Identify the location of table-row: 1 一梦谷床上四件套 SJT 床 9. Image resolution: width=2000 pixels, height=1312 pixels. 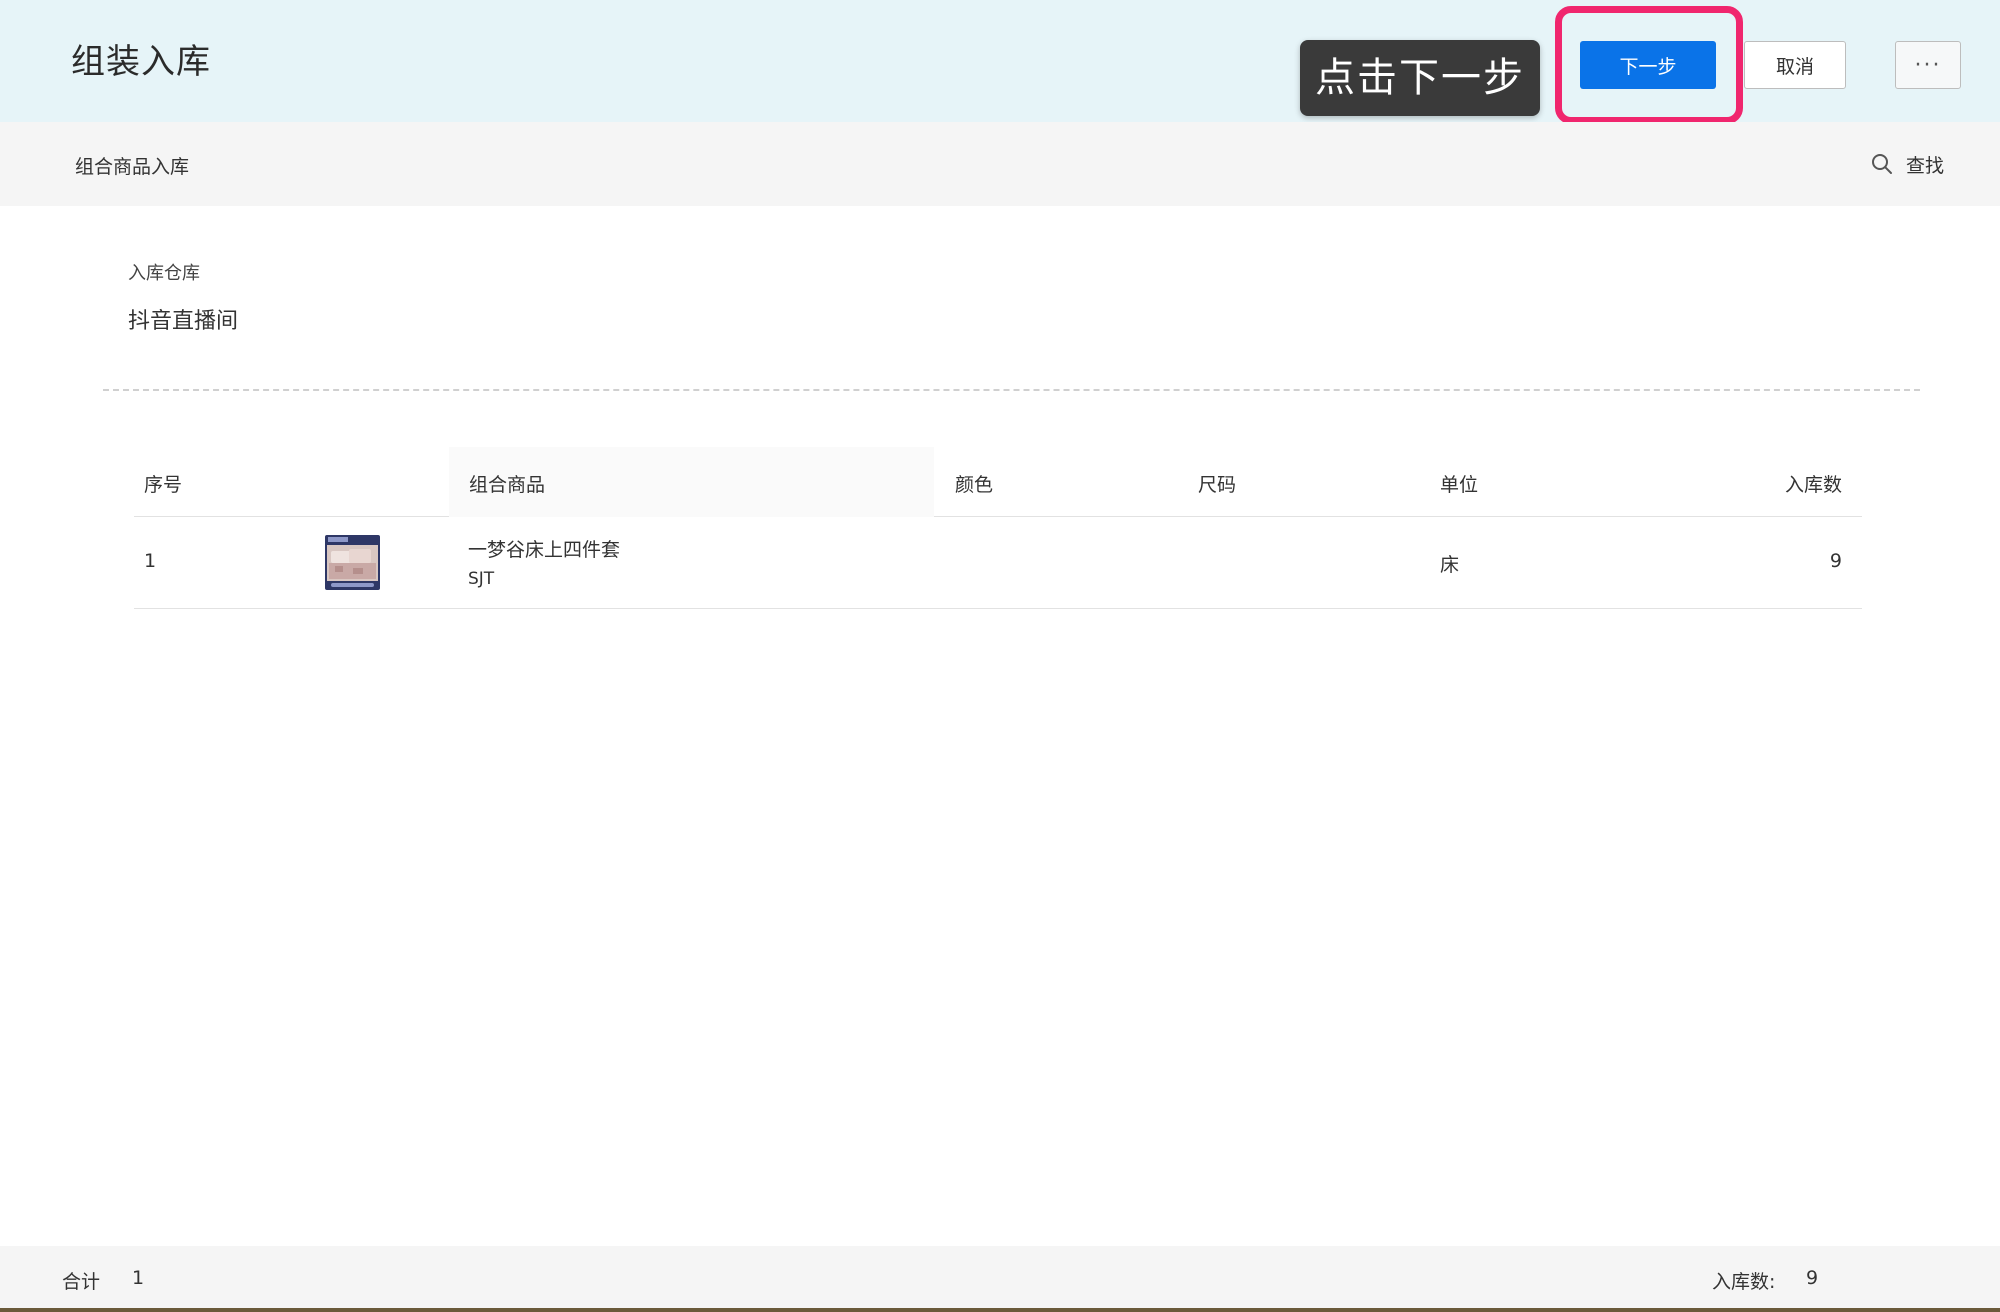
(998, 563).